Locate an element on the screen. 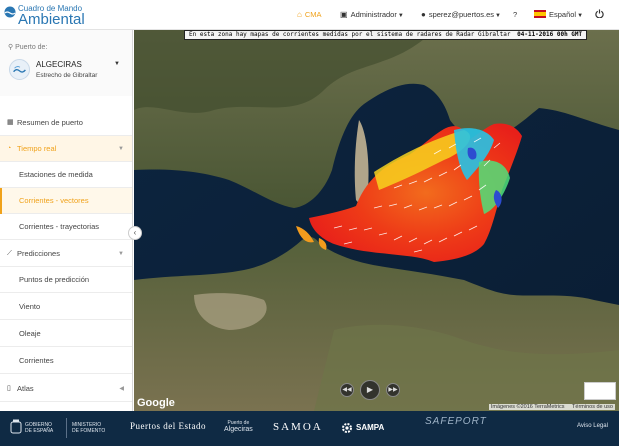  help-button: ? is located at coordinates (515, 15).